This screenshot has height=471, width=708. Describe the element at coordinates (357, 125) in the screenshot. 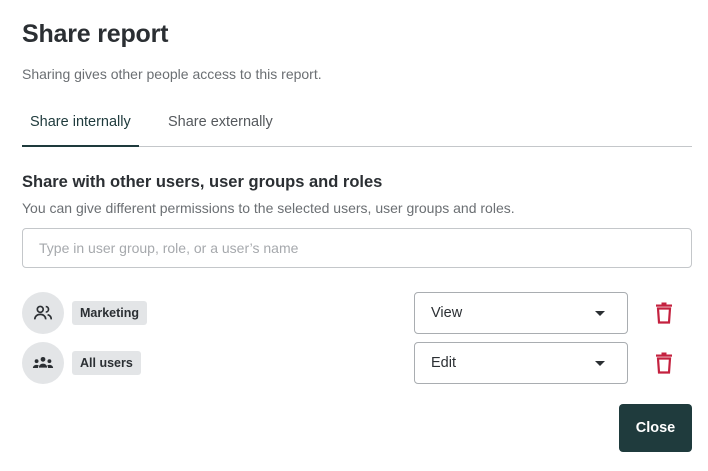

I see `tab-bar: Share internally Share externally` at that location.